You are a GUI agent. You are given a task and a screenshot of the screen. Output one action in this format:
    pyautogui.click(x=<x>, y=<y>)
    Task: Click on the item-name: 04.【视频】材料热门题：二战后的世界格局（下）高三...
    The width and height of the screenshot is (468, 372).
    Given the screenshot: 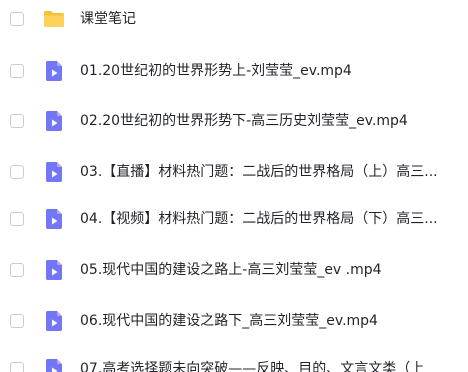 What is the action you would take?
    pyautogui.click(x=259, y=219)
    